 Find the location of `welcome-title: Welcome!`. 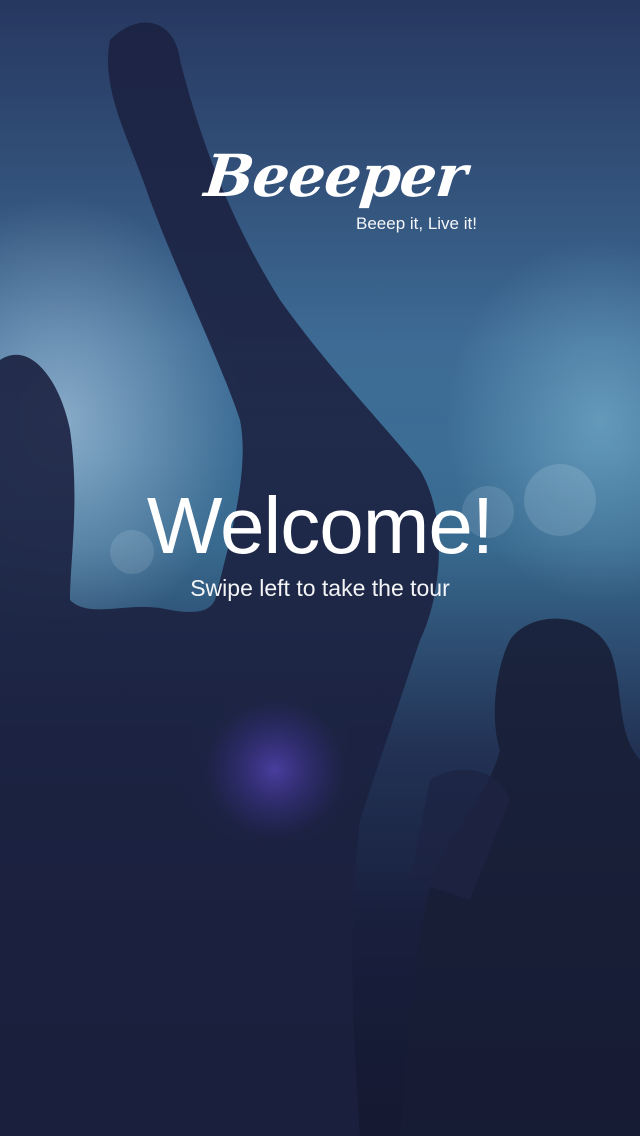

welcome-title: Welcome! is located at coordinates (320, 525).